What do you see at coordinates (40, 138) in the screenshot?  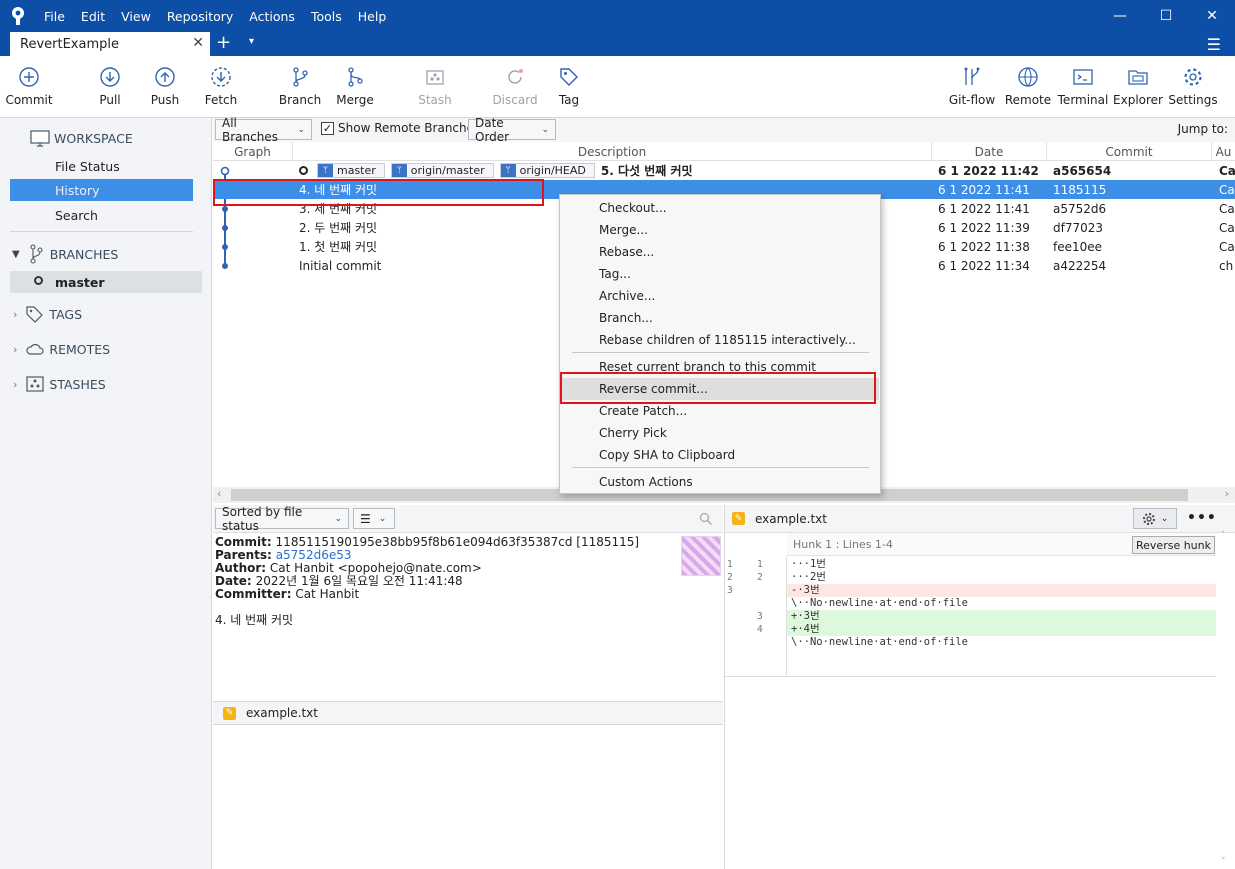 I see `monitor-icon` at bounding box center [40, 138].